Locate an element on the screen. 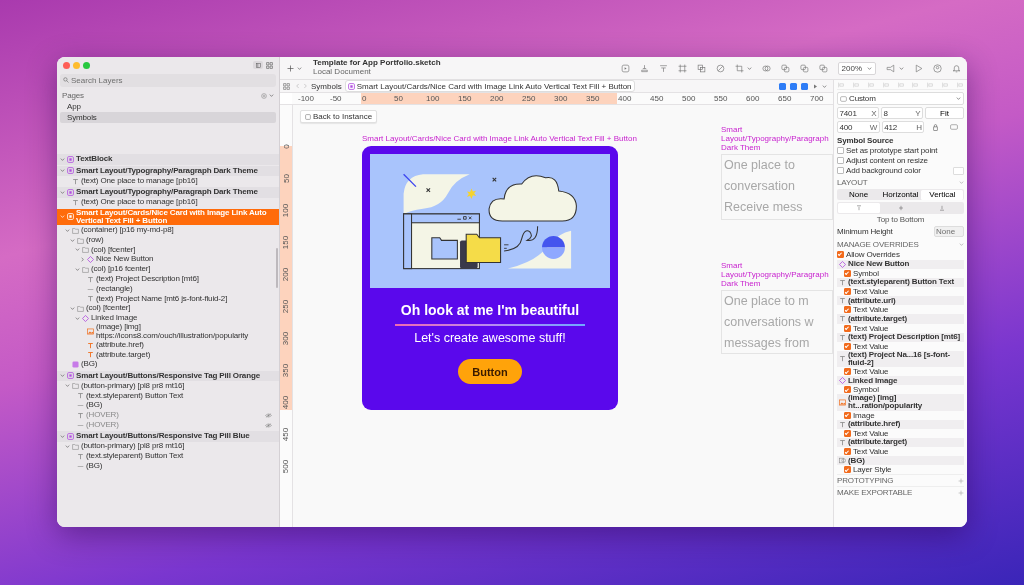 This screenshot has height=585, width=1024. close-button is located at coordinates (66, 65).